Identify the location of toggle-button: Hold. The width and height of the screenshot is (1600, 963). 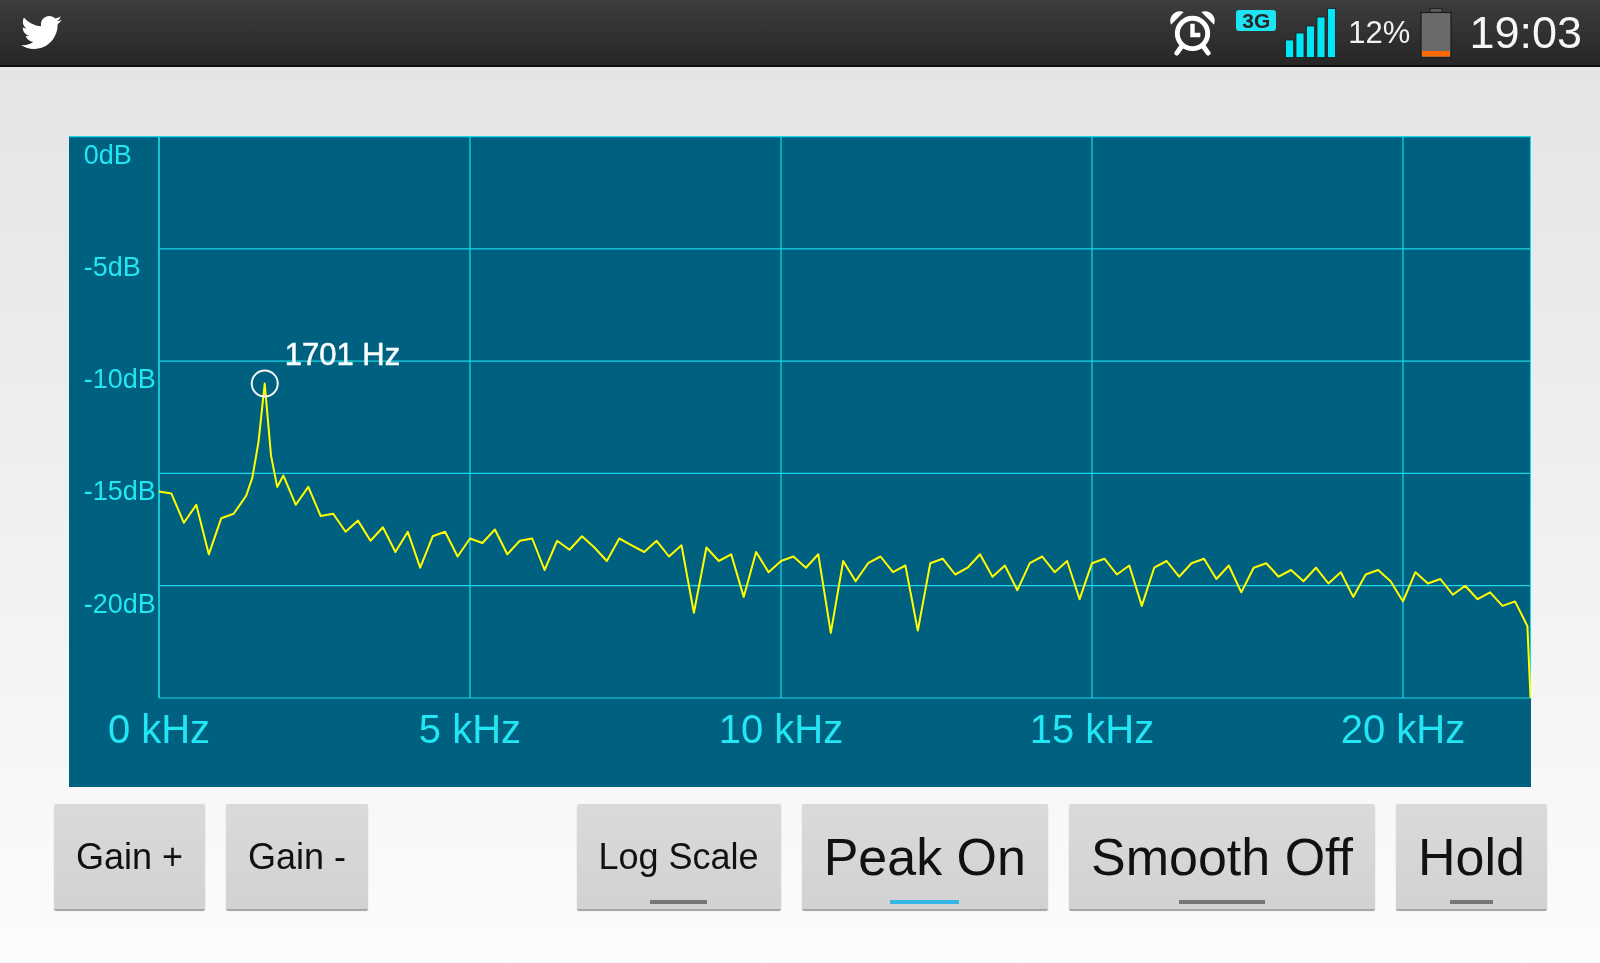
(1471, 856).